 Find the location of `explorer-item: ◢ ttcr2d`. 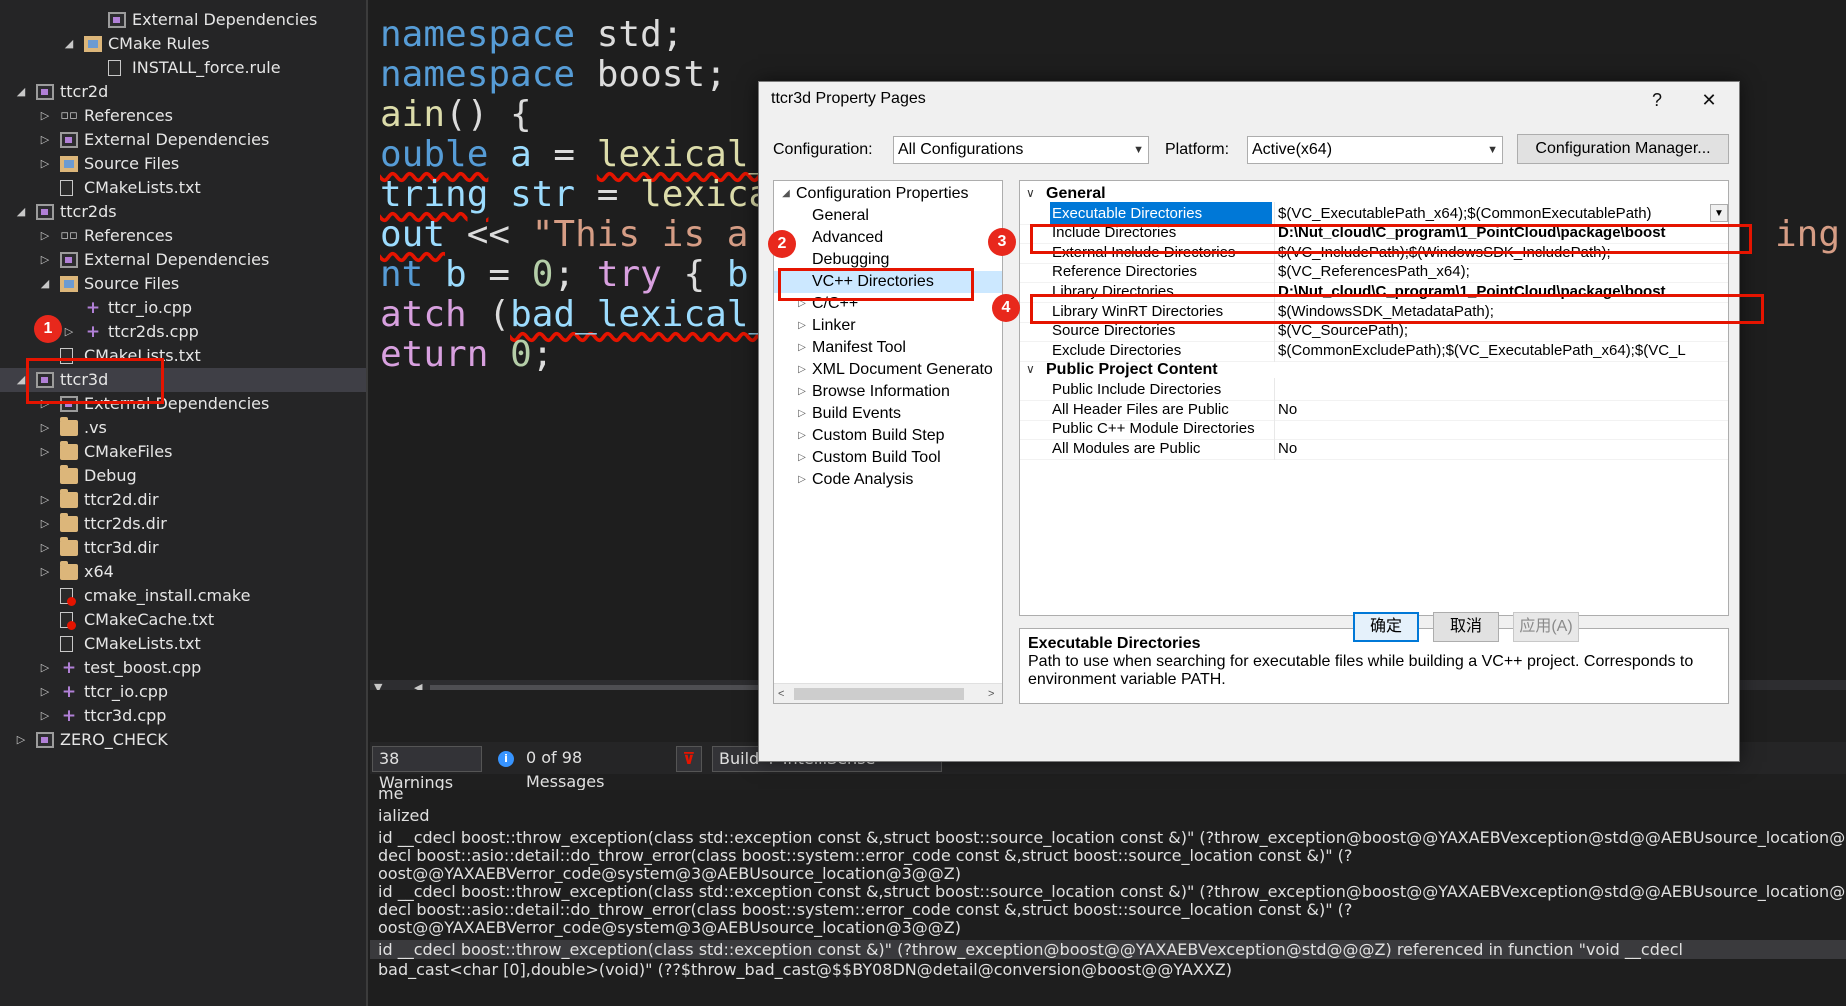

explorer-item: ◢ ttcr2d is located at coordinates (183, 92).